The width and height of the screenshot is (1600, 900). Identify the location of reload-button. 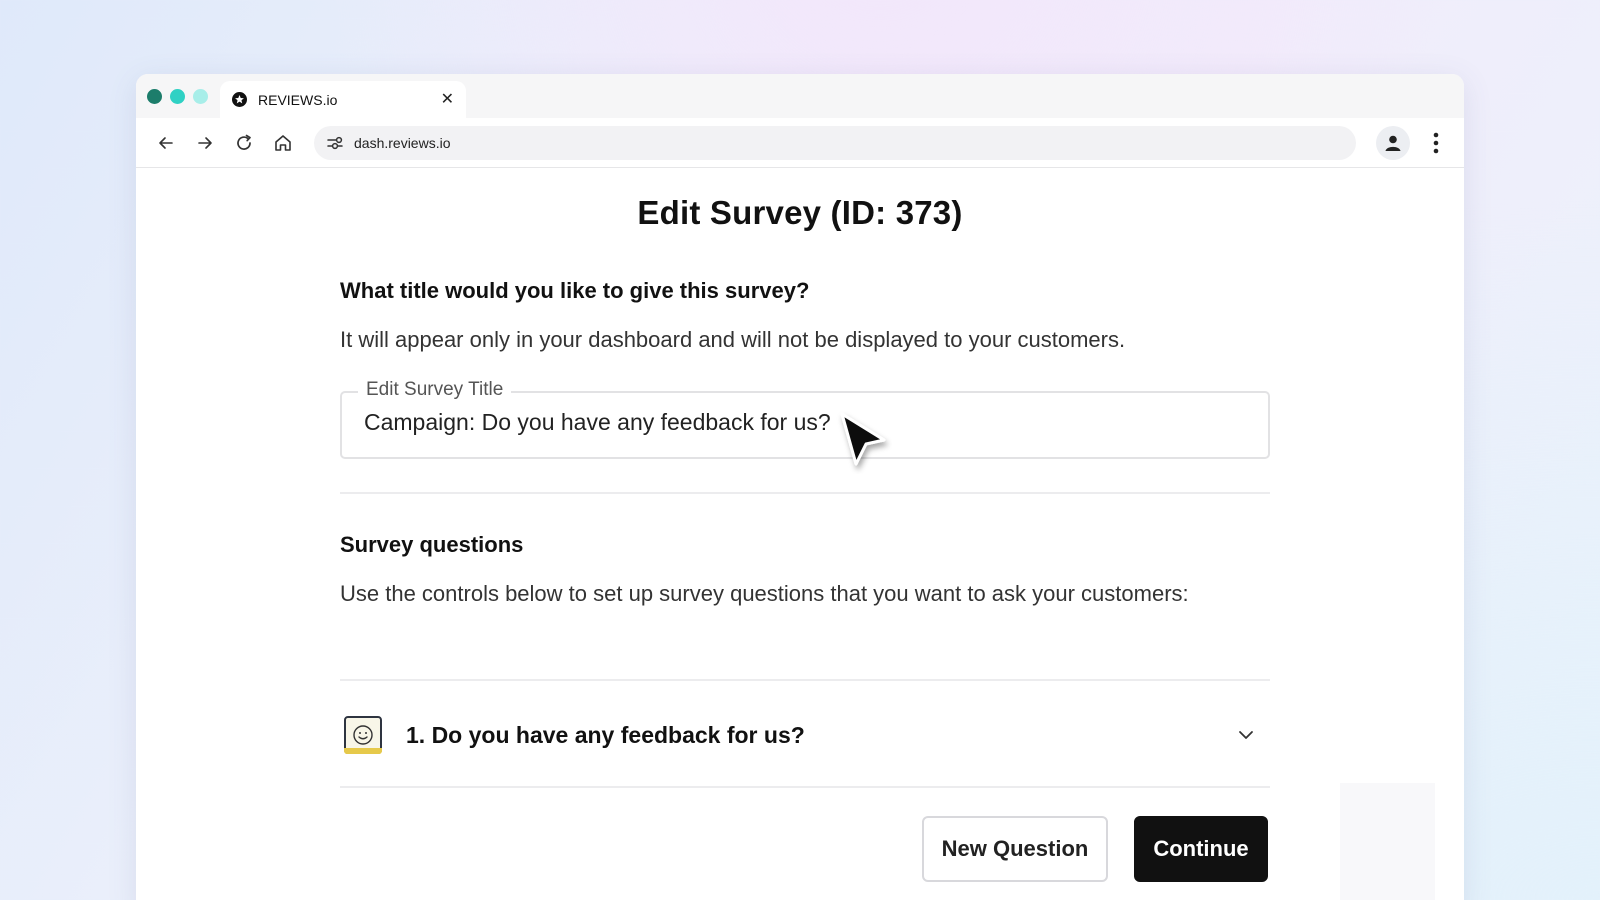
(244, 143).